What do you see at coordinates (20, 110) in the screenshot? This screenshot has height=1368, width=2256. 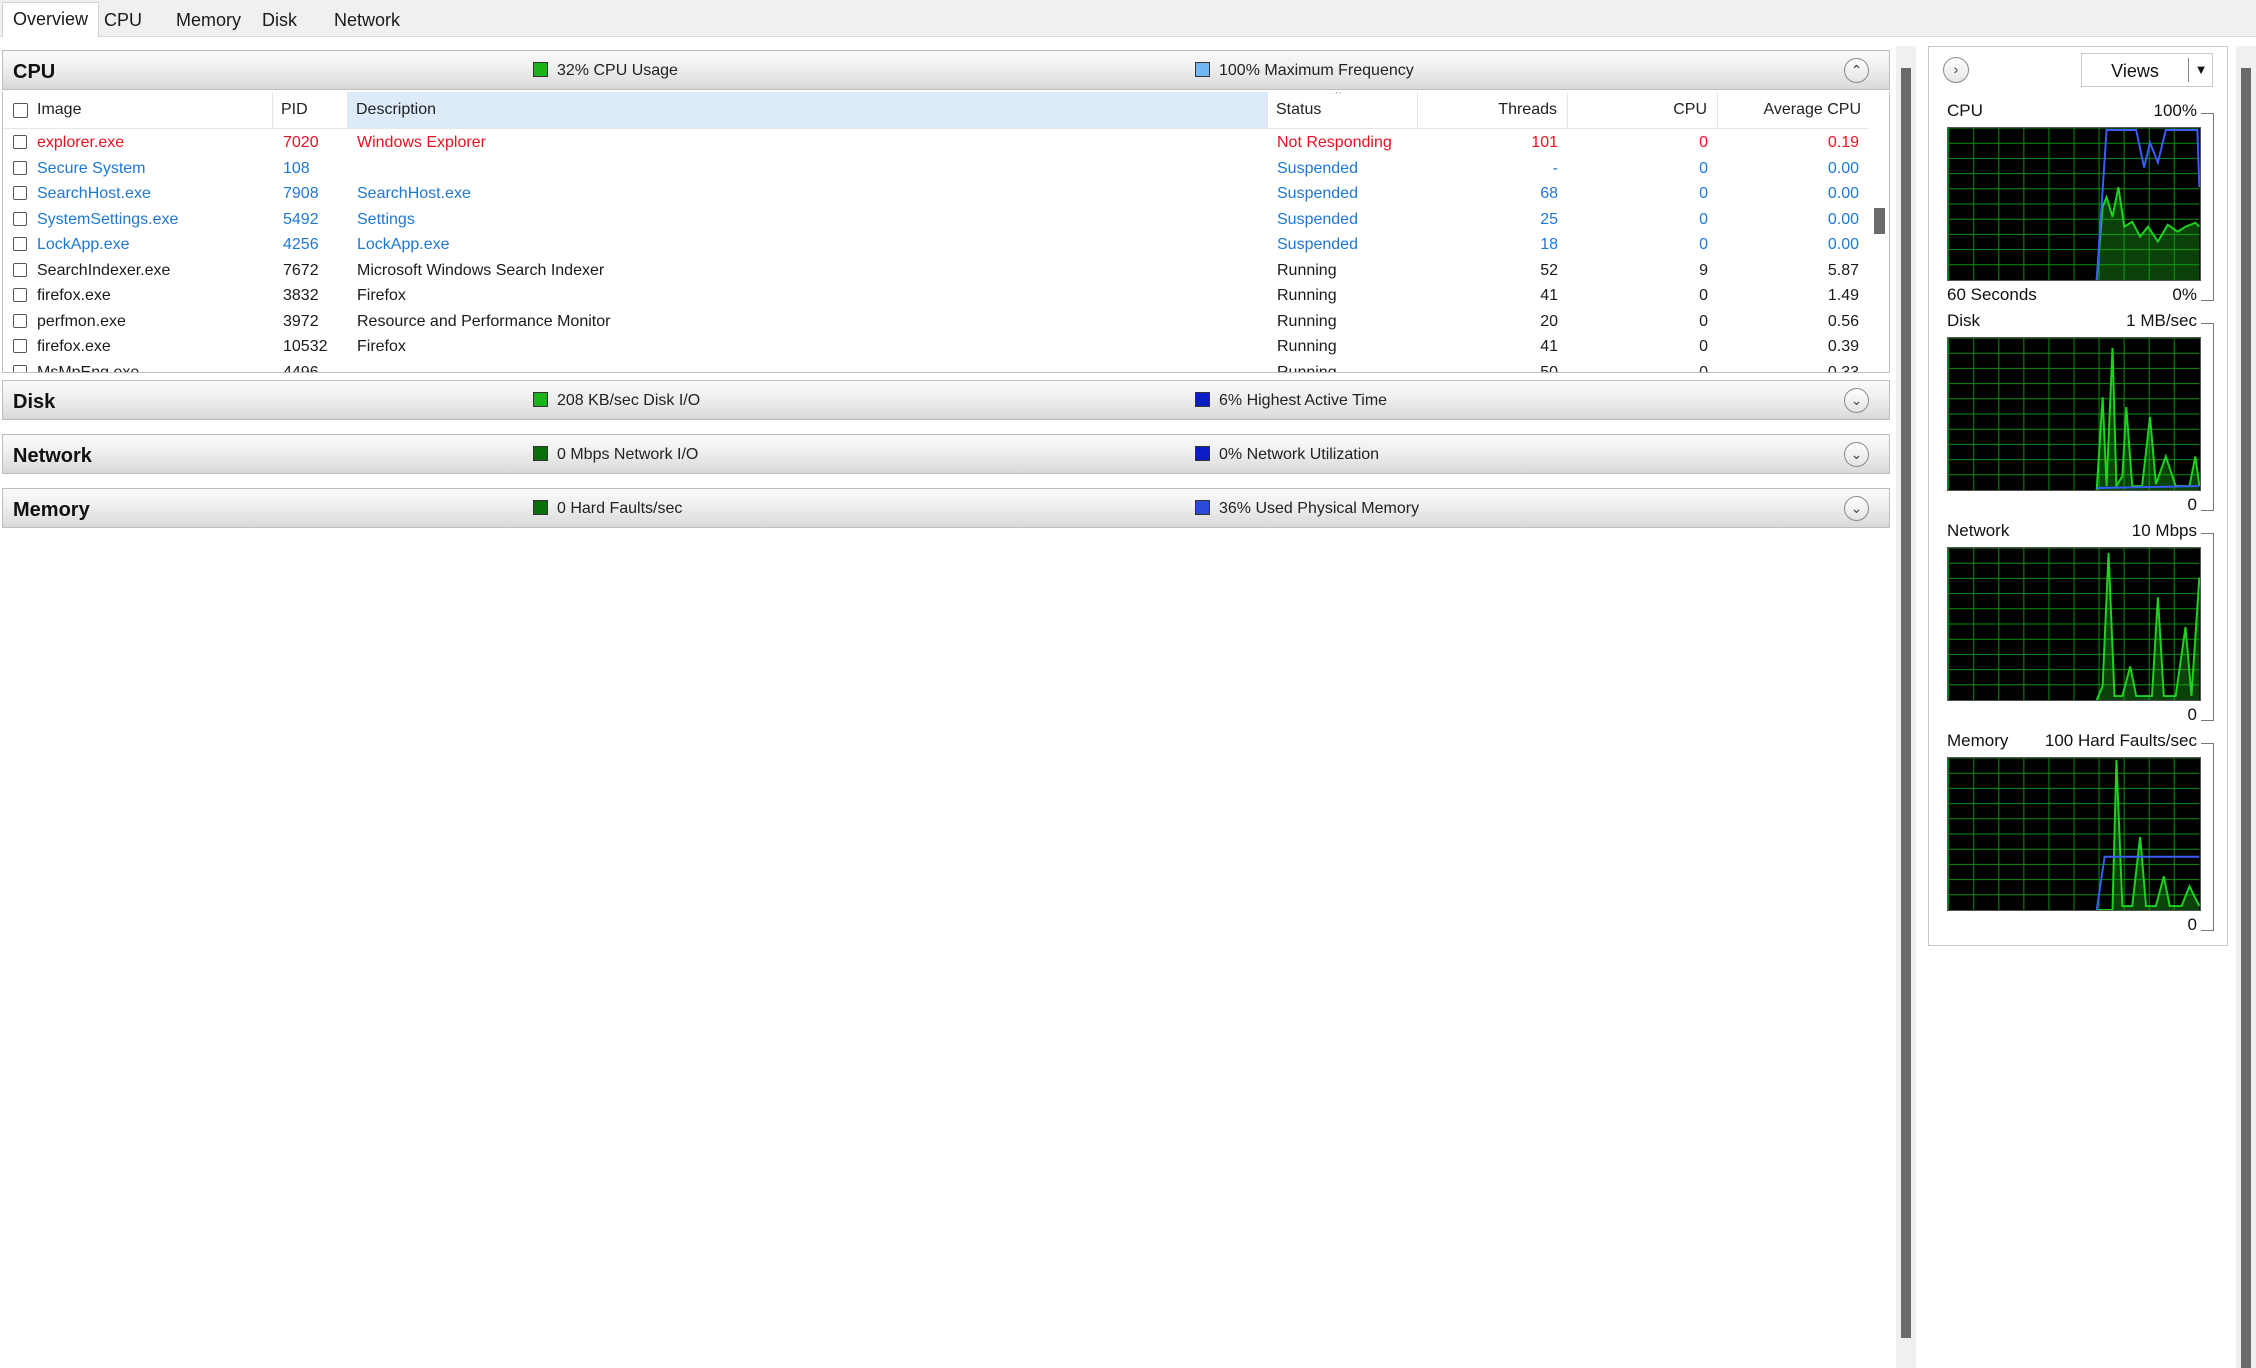 I see `select-all-checkbox` at bounding box center [20, 110].